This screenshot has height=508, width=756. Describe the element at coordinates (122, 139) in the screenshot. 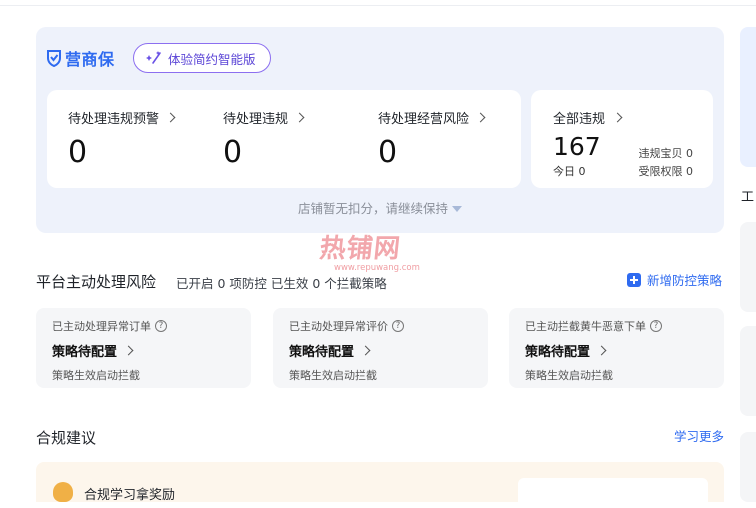

I see `stat-pending-warning: 待处理违规预警 0` at that location.